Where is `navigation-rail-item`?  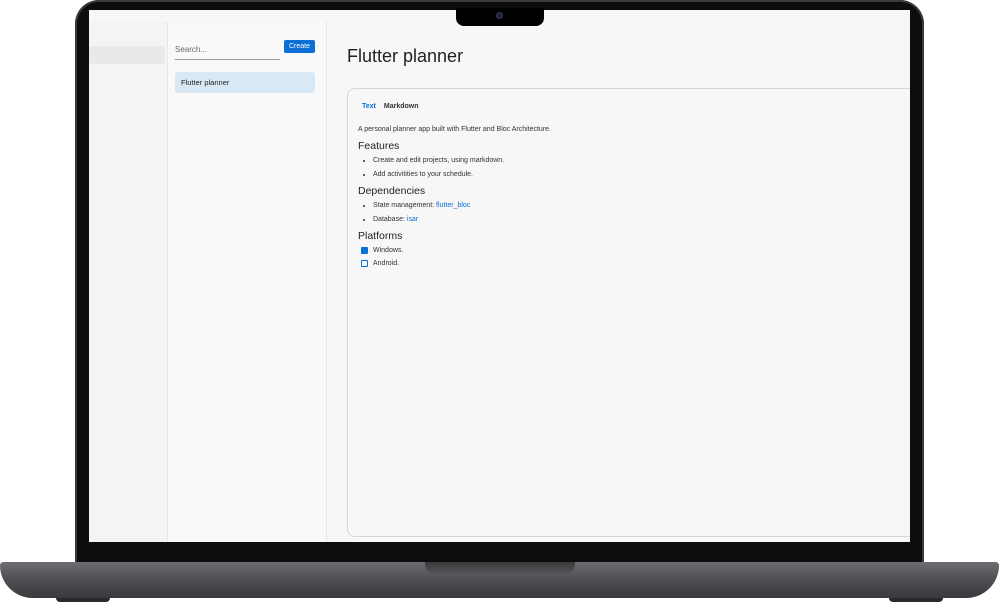
navigation-rail-item is located at coordinates (127, 55).